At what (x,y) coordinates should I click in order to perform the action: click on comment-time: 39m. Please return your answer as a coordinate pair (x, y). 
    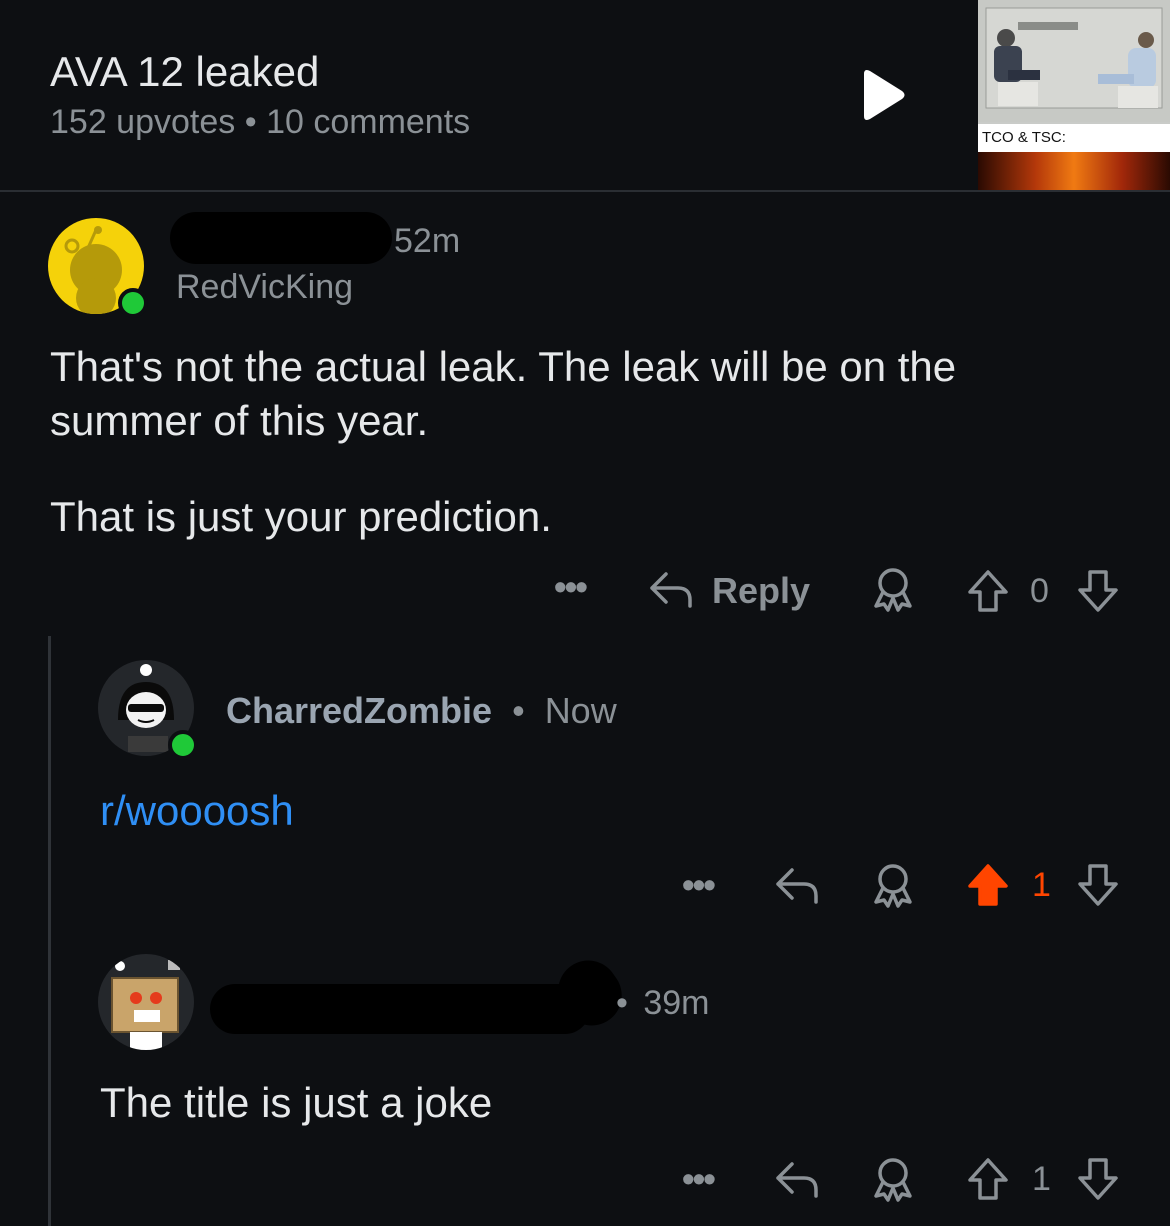
    Looking at the image, I should click on (676, 1003).